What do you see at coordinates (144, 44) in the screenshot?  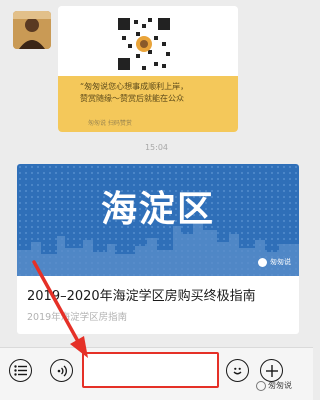 I see `qr-code-image` at bounding box center [144, 44].